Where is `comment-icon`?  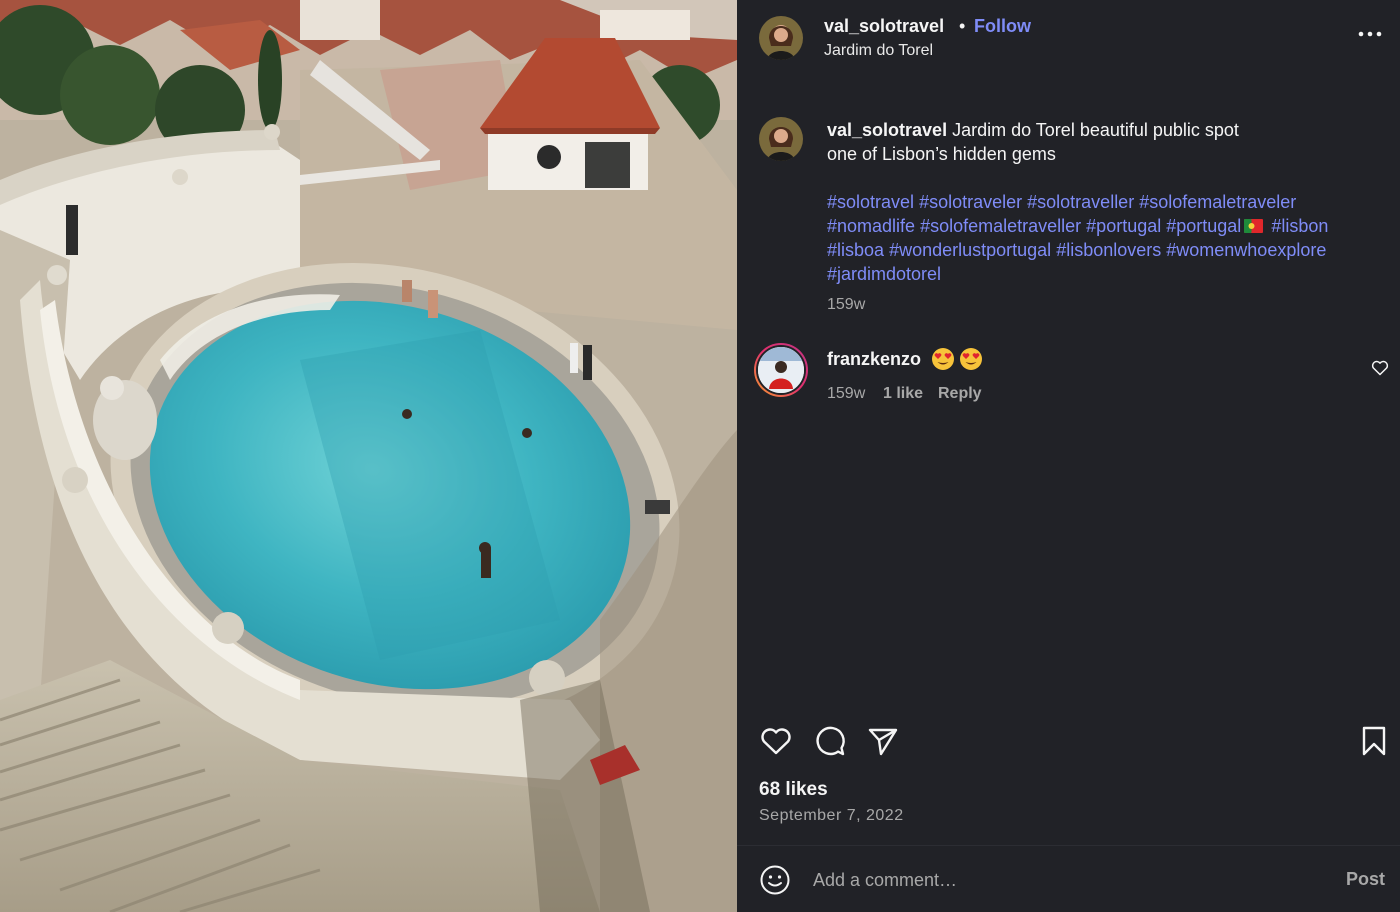
comment-icon is located at coordinates (830, 741).